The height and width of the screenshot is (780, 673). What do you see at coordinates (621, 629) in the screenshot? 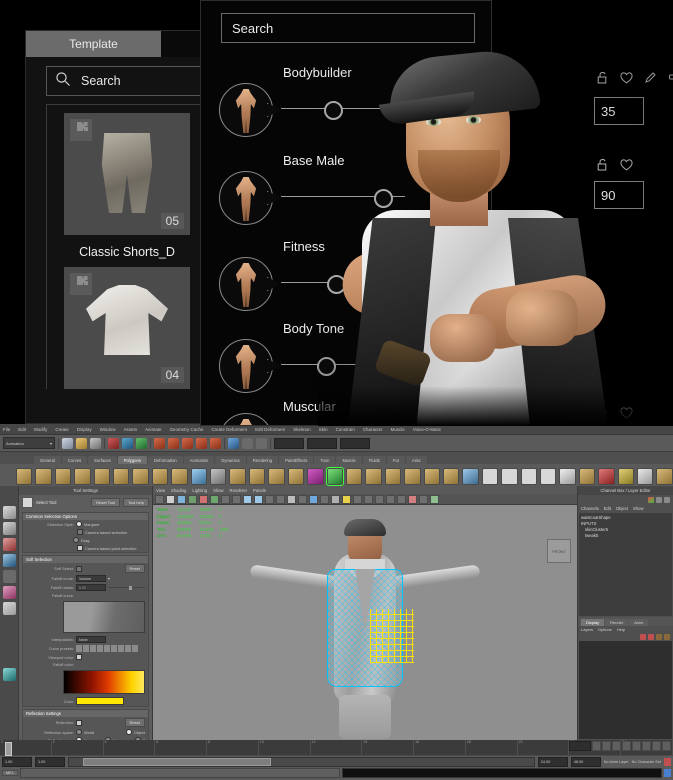
I see `layer-menu-help: Help` at bounding box center [621, 629].